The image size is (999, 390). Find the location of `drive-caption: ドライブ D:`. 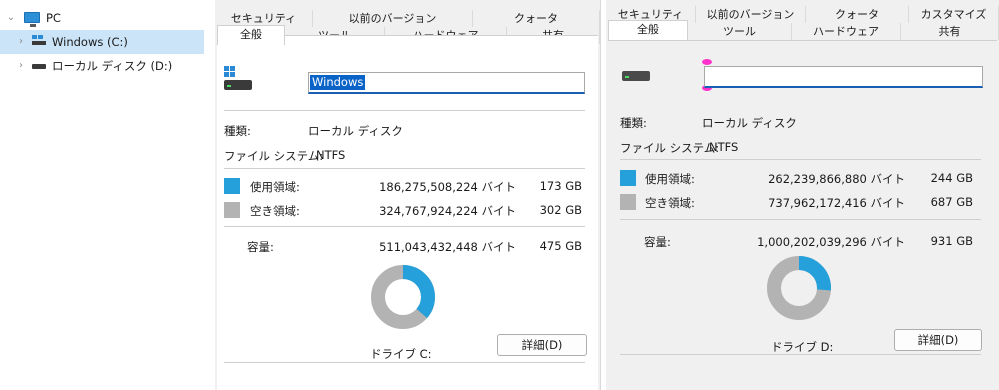

drive-caption: ドライブ D: is located at coordinates (802, 347).